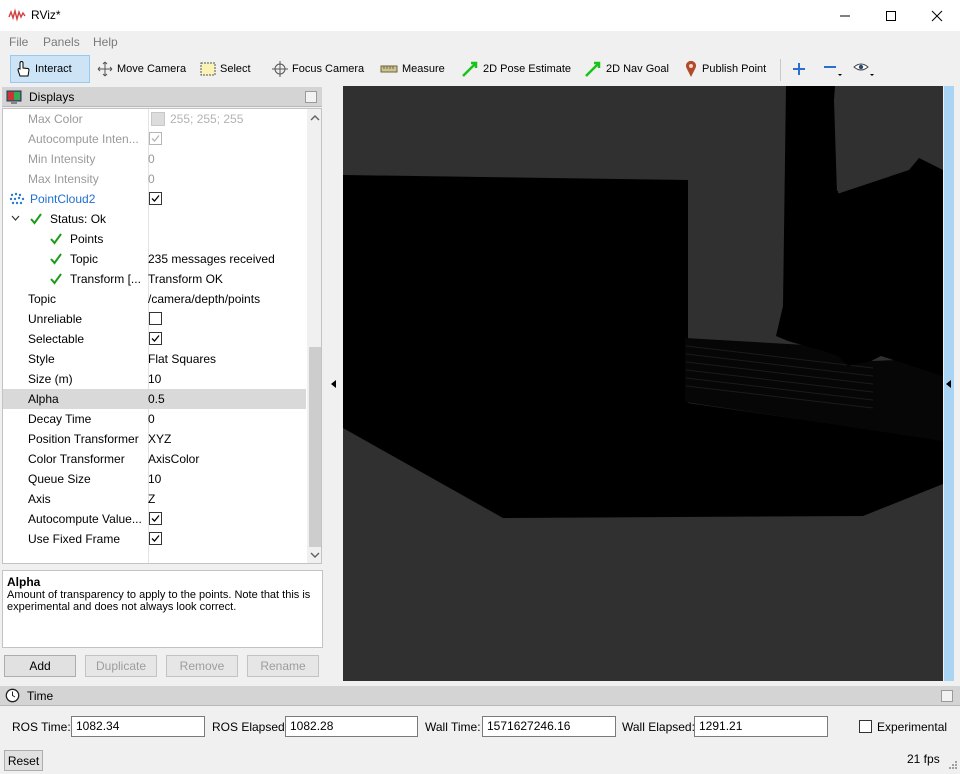 This screenshot has height=774, width=960. What do you see at coordinates (937, 15) in the screenshot?
I see `close-button` at bounding box center [937, 15].